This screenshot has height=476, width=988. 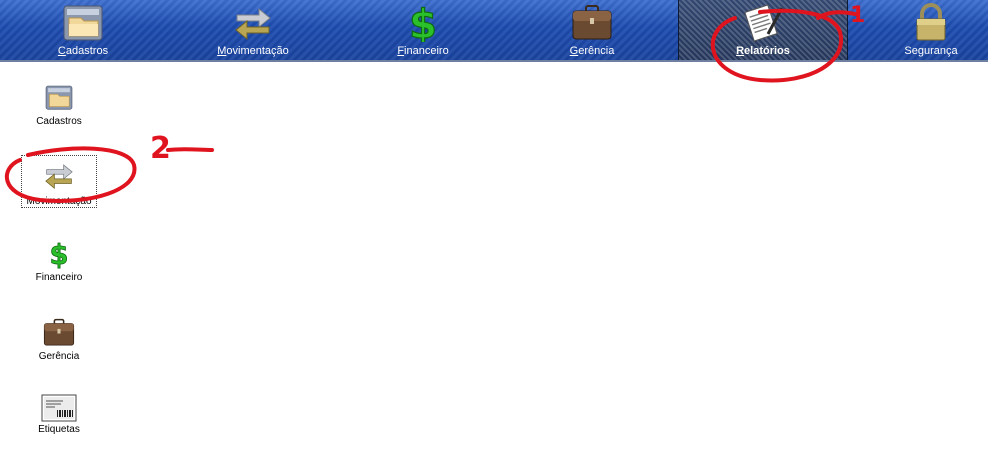 I want to click on toolbar-item-cadastros: Cadastros, so click(x=83, y=30).